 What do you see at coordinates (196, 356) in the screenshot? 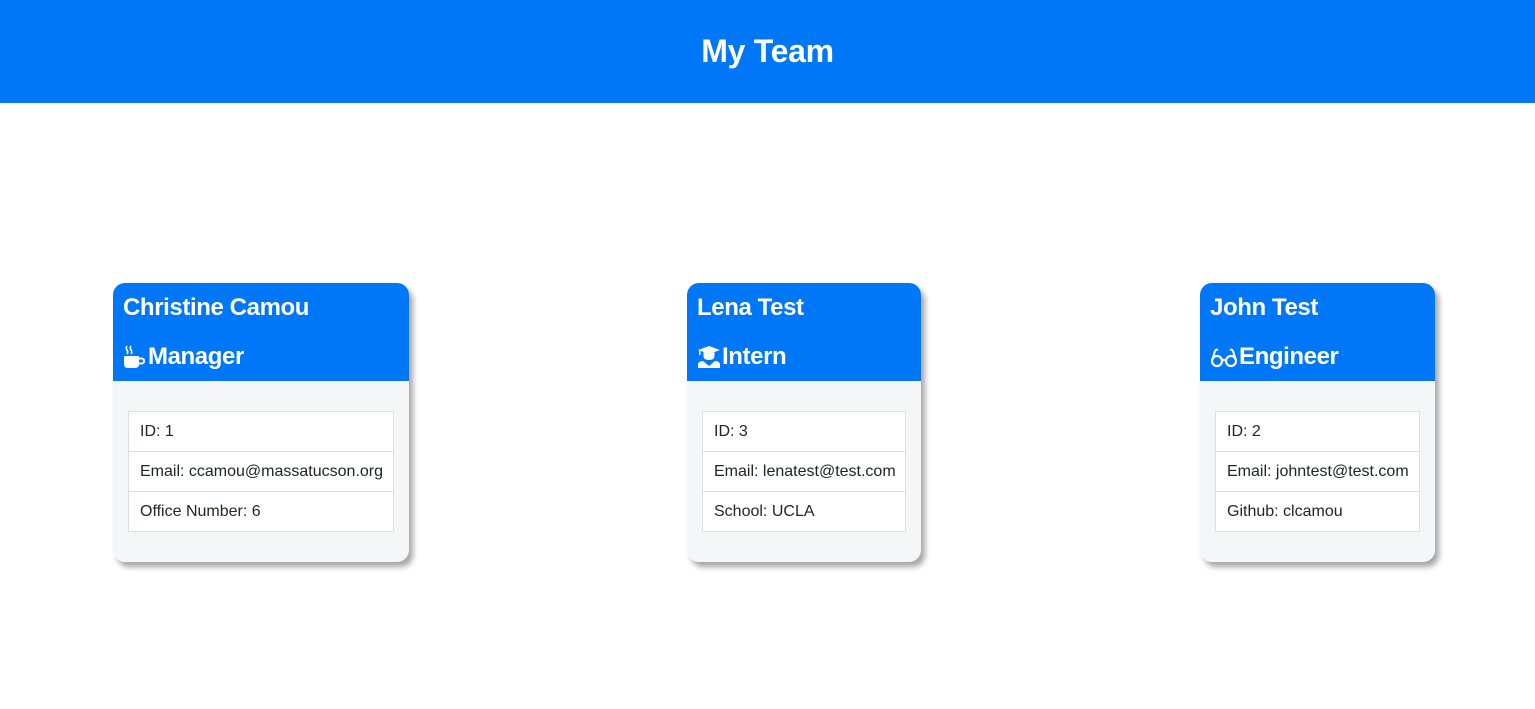
I see `role-label: Manager` at bounding box center [196, 356].